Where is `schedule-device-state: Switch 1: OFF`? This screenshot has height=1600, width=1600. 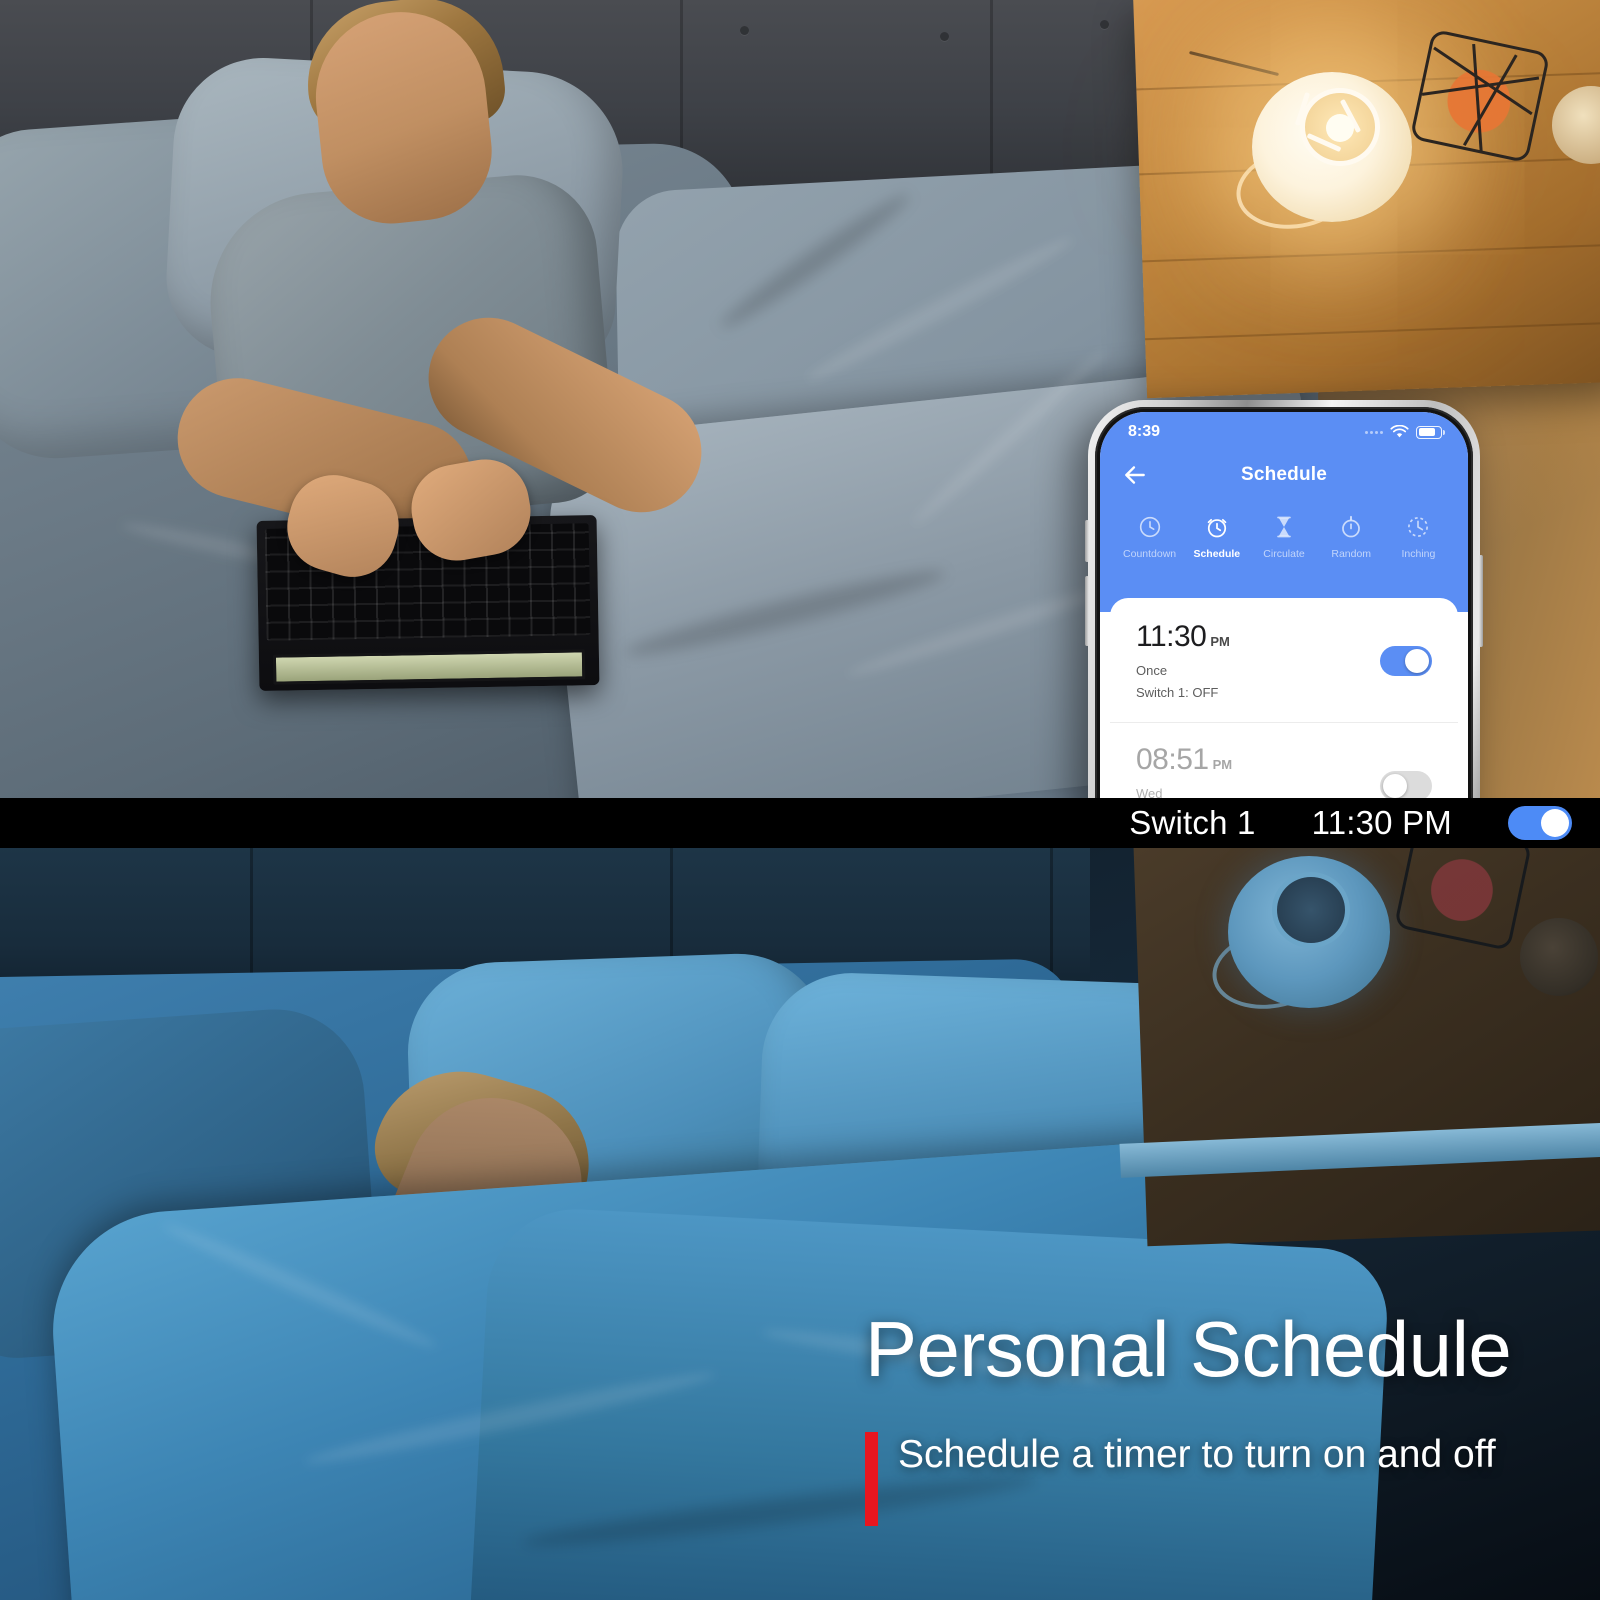
schedule-device-state: Switch 1: OFF is located at coordinates (1177, 692).